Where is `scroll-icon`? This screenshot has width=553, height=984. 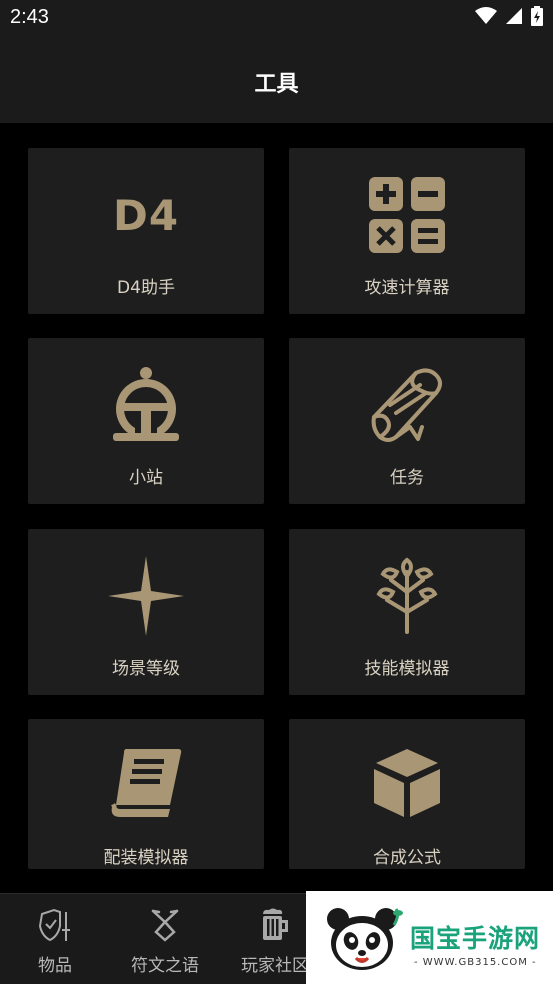 scroll-icon is located at coordinates (407, 405).